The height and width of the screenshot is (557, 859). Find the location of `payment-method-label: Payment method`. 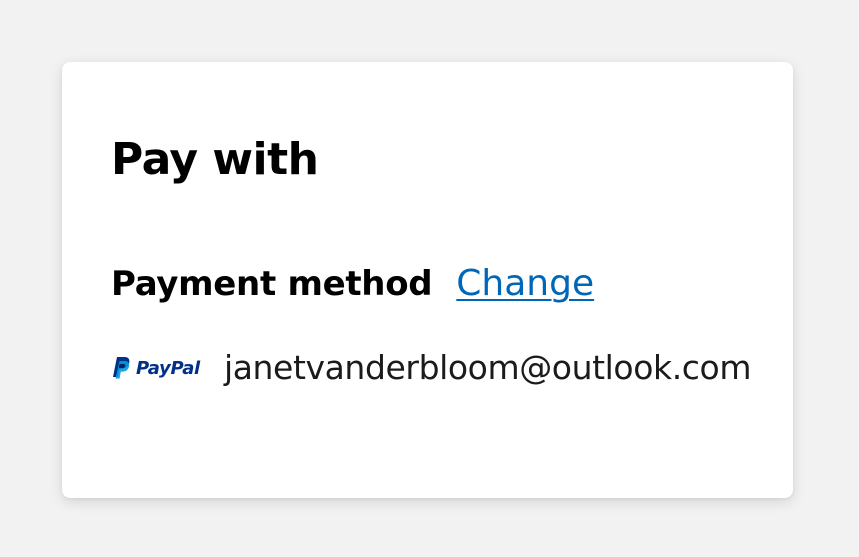

payment-method-label: Payment method is located at coordinates (272, 284).